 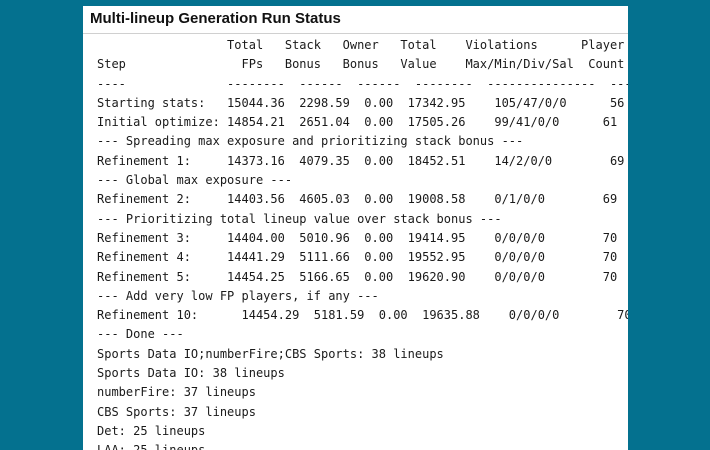 I want to click on log-section-low-fp: --- Add very low FP players, if any ---, so click(x=238, y=295).